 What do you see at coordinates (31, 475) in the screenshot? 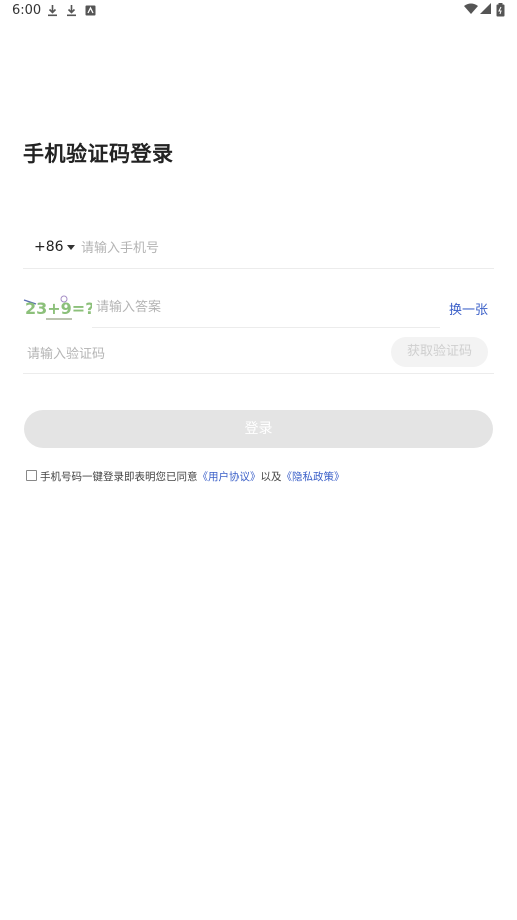
I see `agreement-checkbox` at bounding box center [31, 475].